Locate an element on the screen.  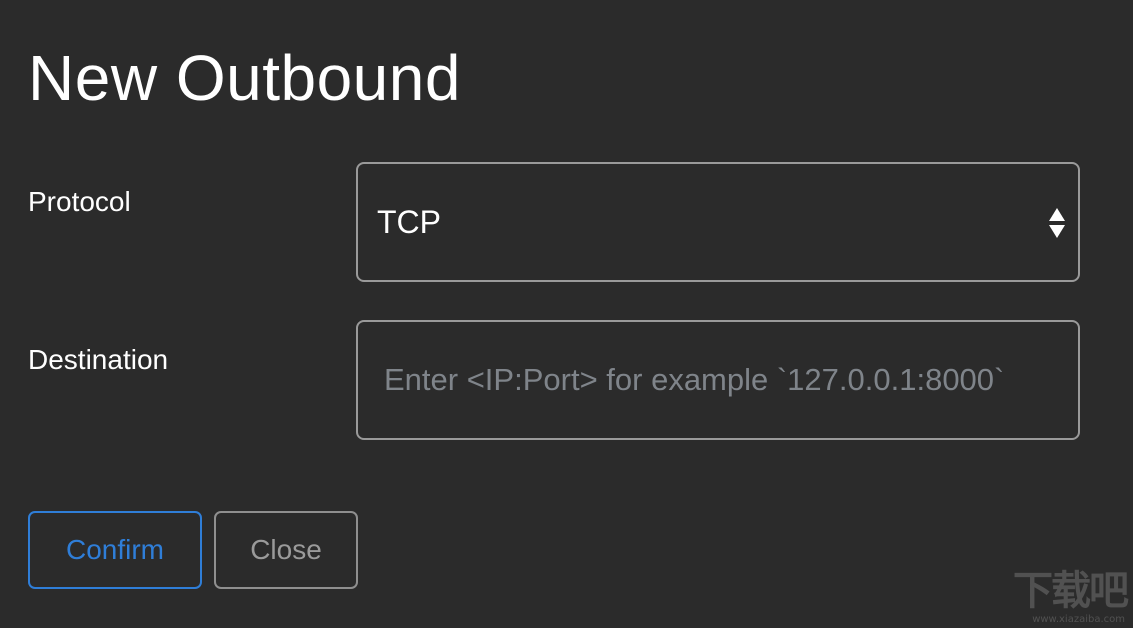
protocol-label: Protocol is located at coordinates (79, 201).